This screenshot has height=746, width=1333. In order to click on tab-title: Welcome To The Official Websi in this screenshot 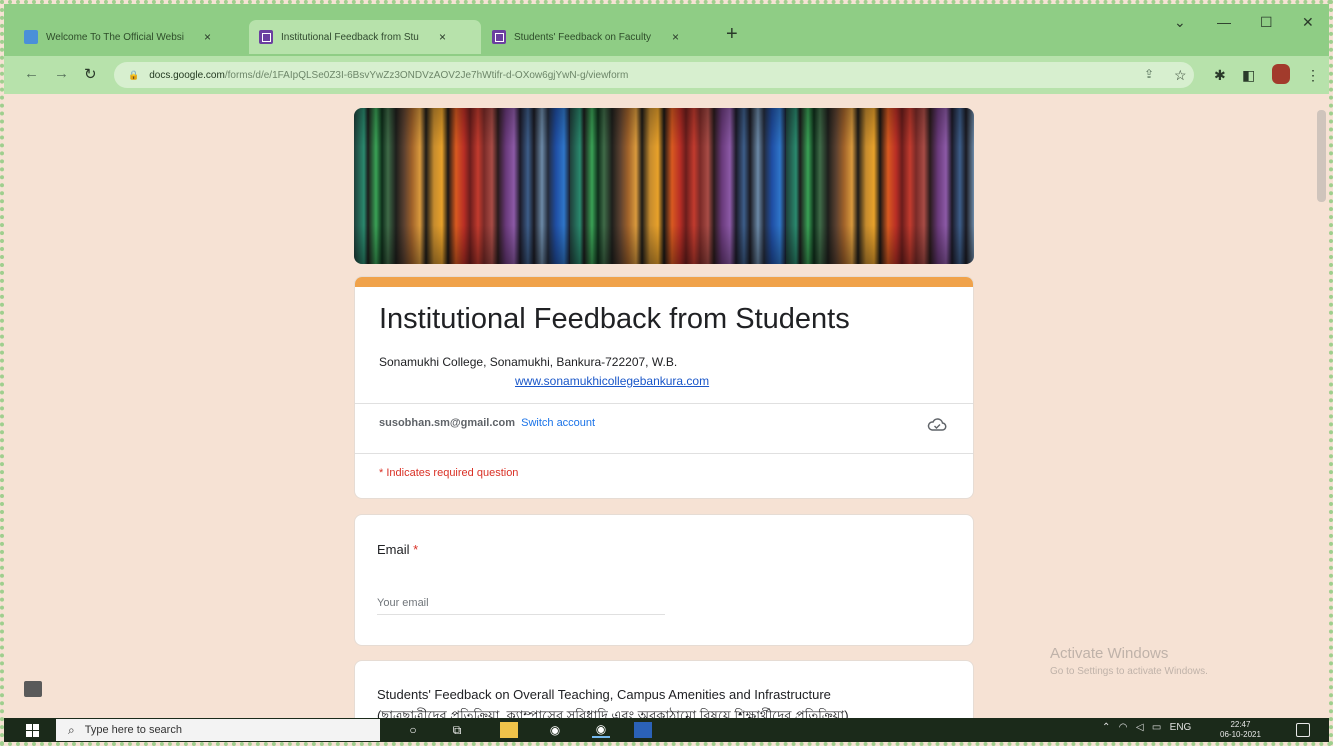, I will do `click(115, 37)`.